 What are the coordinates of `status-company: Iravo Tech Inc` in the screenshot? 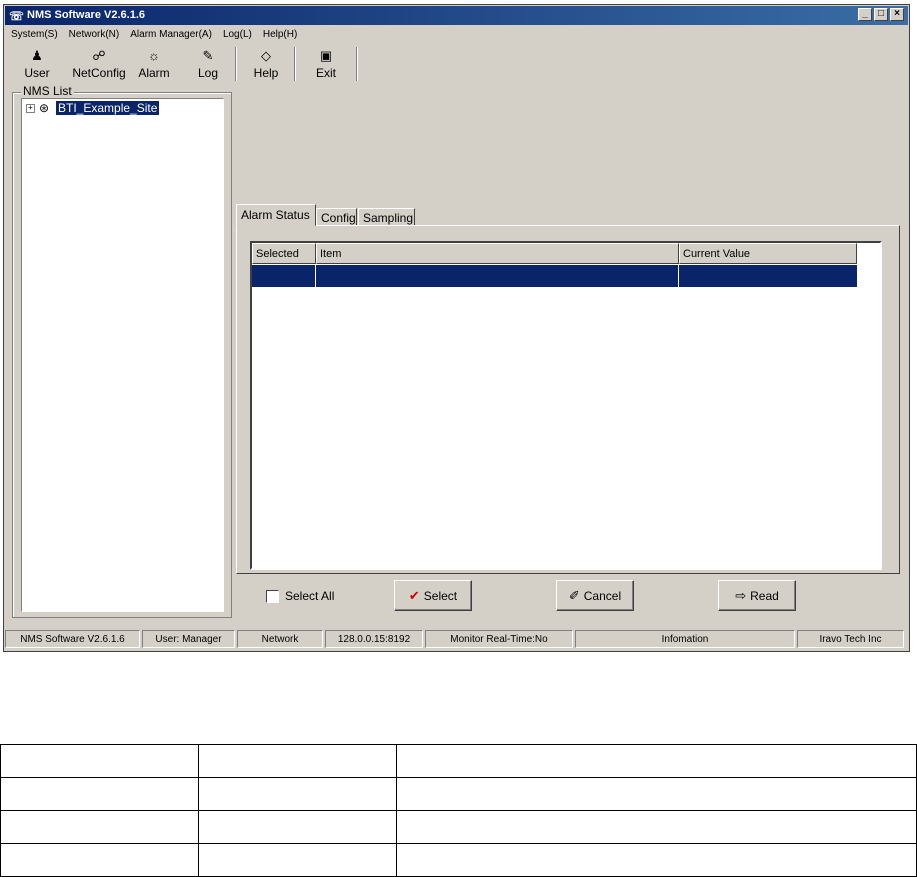 It's located at (850, 639).